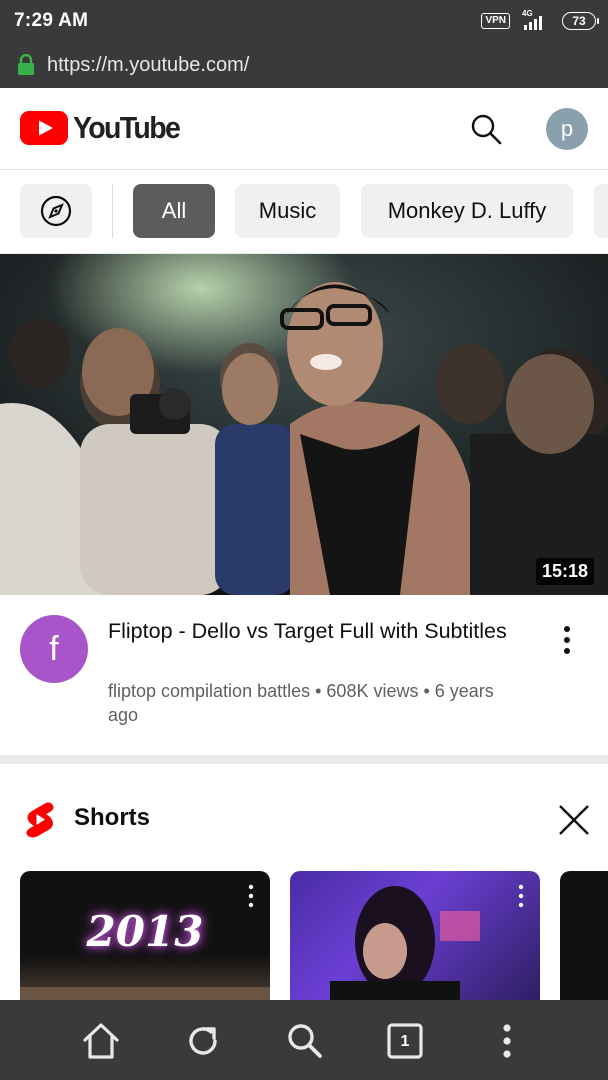  What do you see at coordinates (580, 21) in the screenshot?
I see `battery-icon: 73` at bounding box center [580, 21].